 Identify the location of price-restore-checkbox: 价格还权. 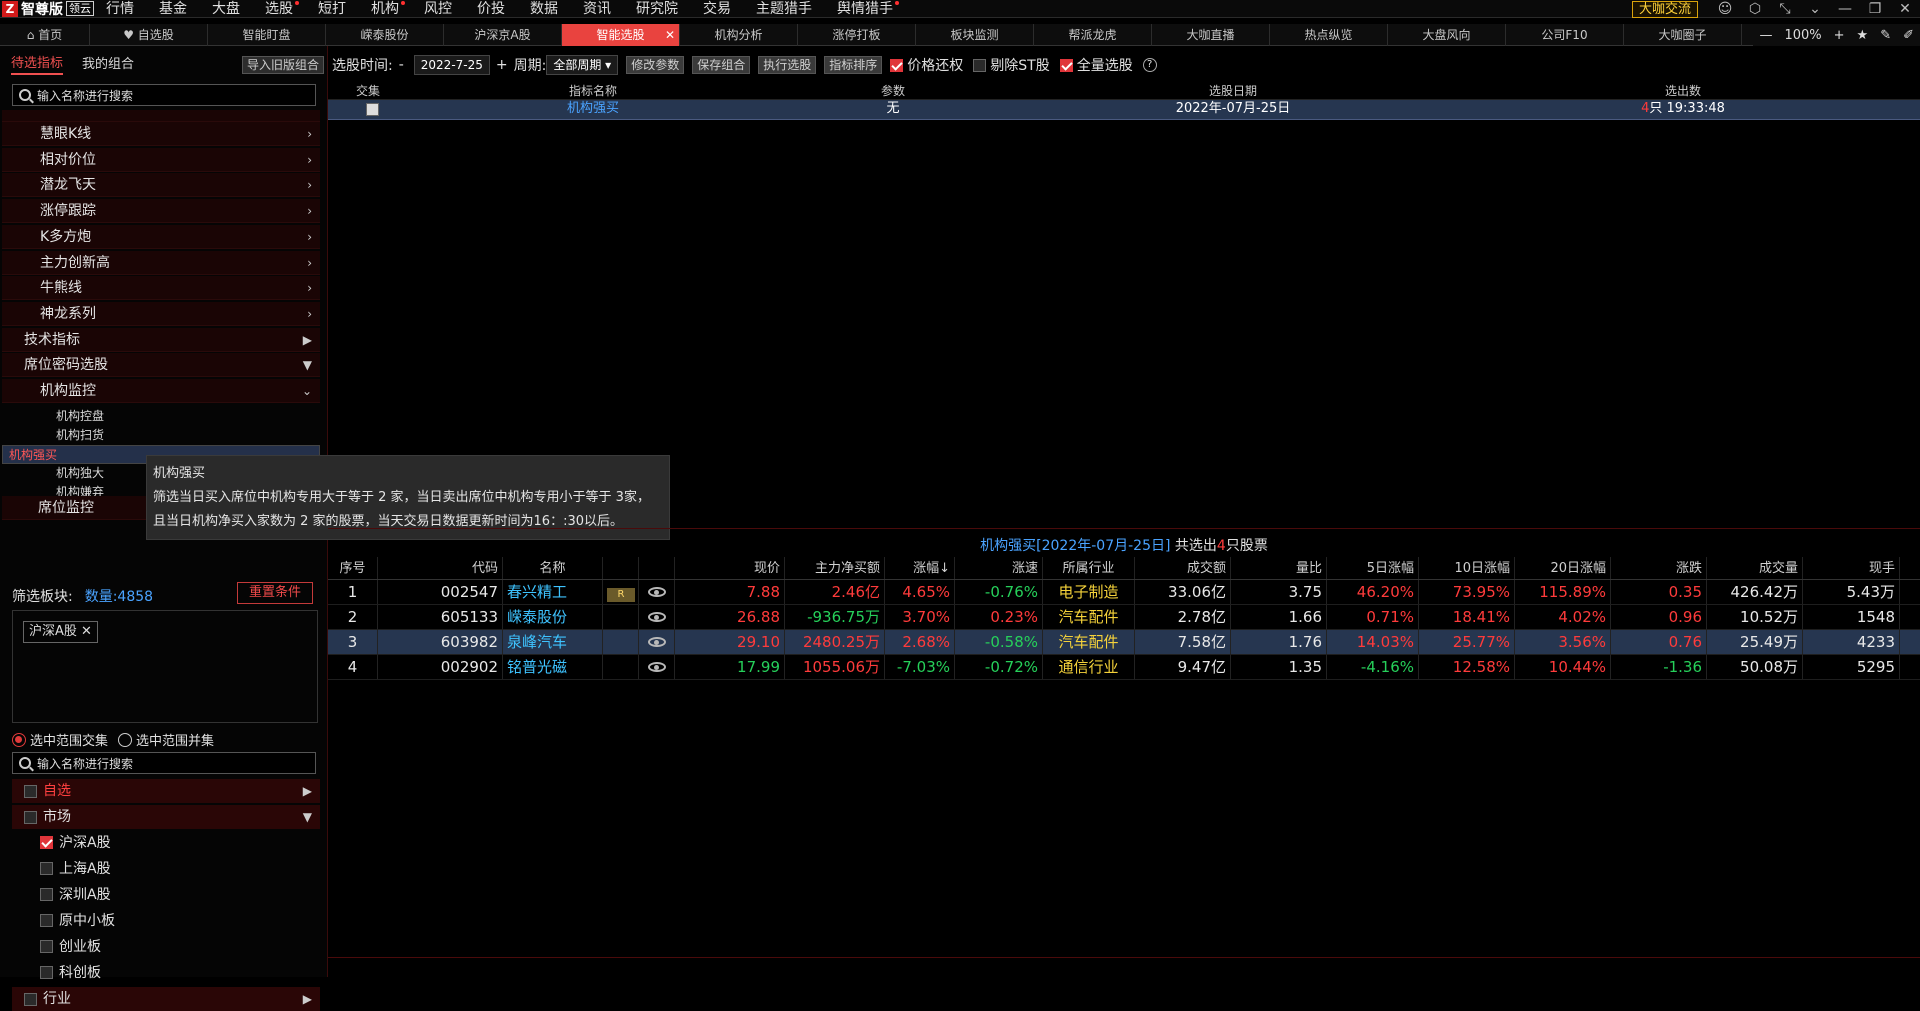
(926, 65).